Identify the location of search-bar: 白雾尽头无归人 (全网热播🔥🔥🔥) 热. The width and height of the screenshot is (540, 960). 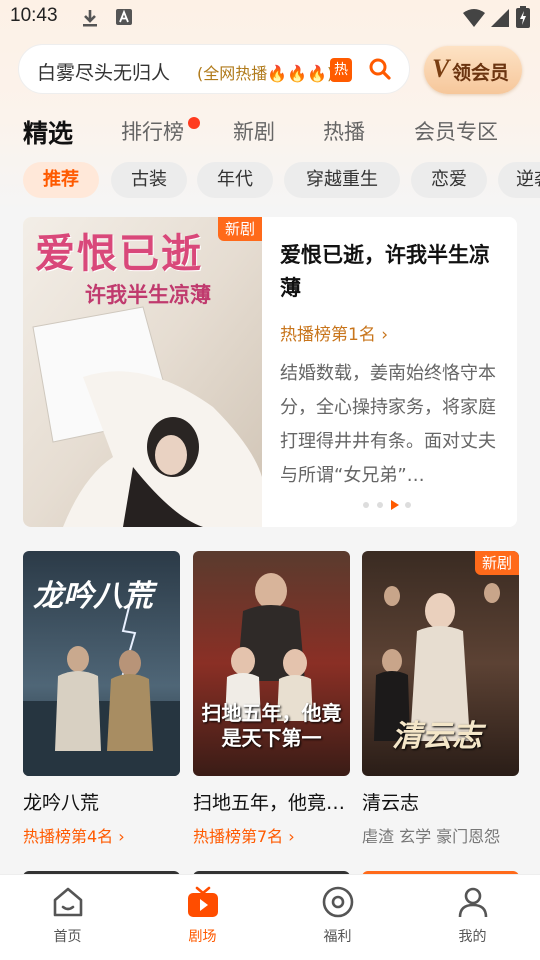
(214, 69).